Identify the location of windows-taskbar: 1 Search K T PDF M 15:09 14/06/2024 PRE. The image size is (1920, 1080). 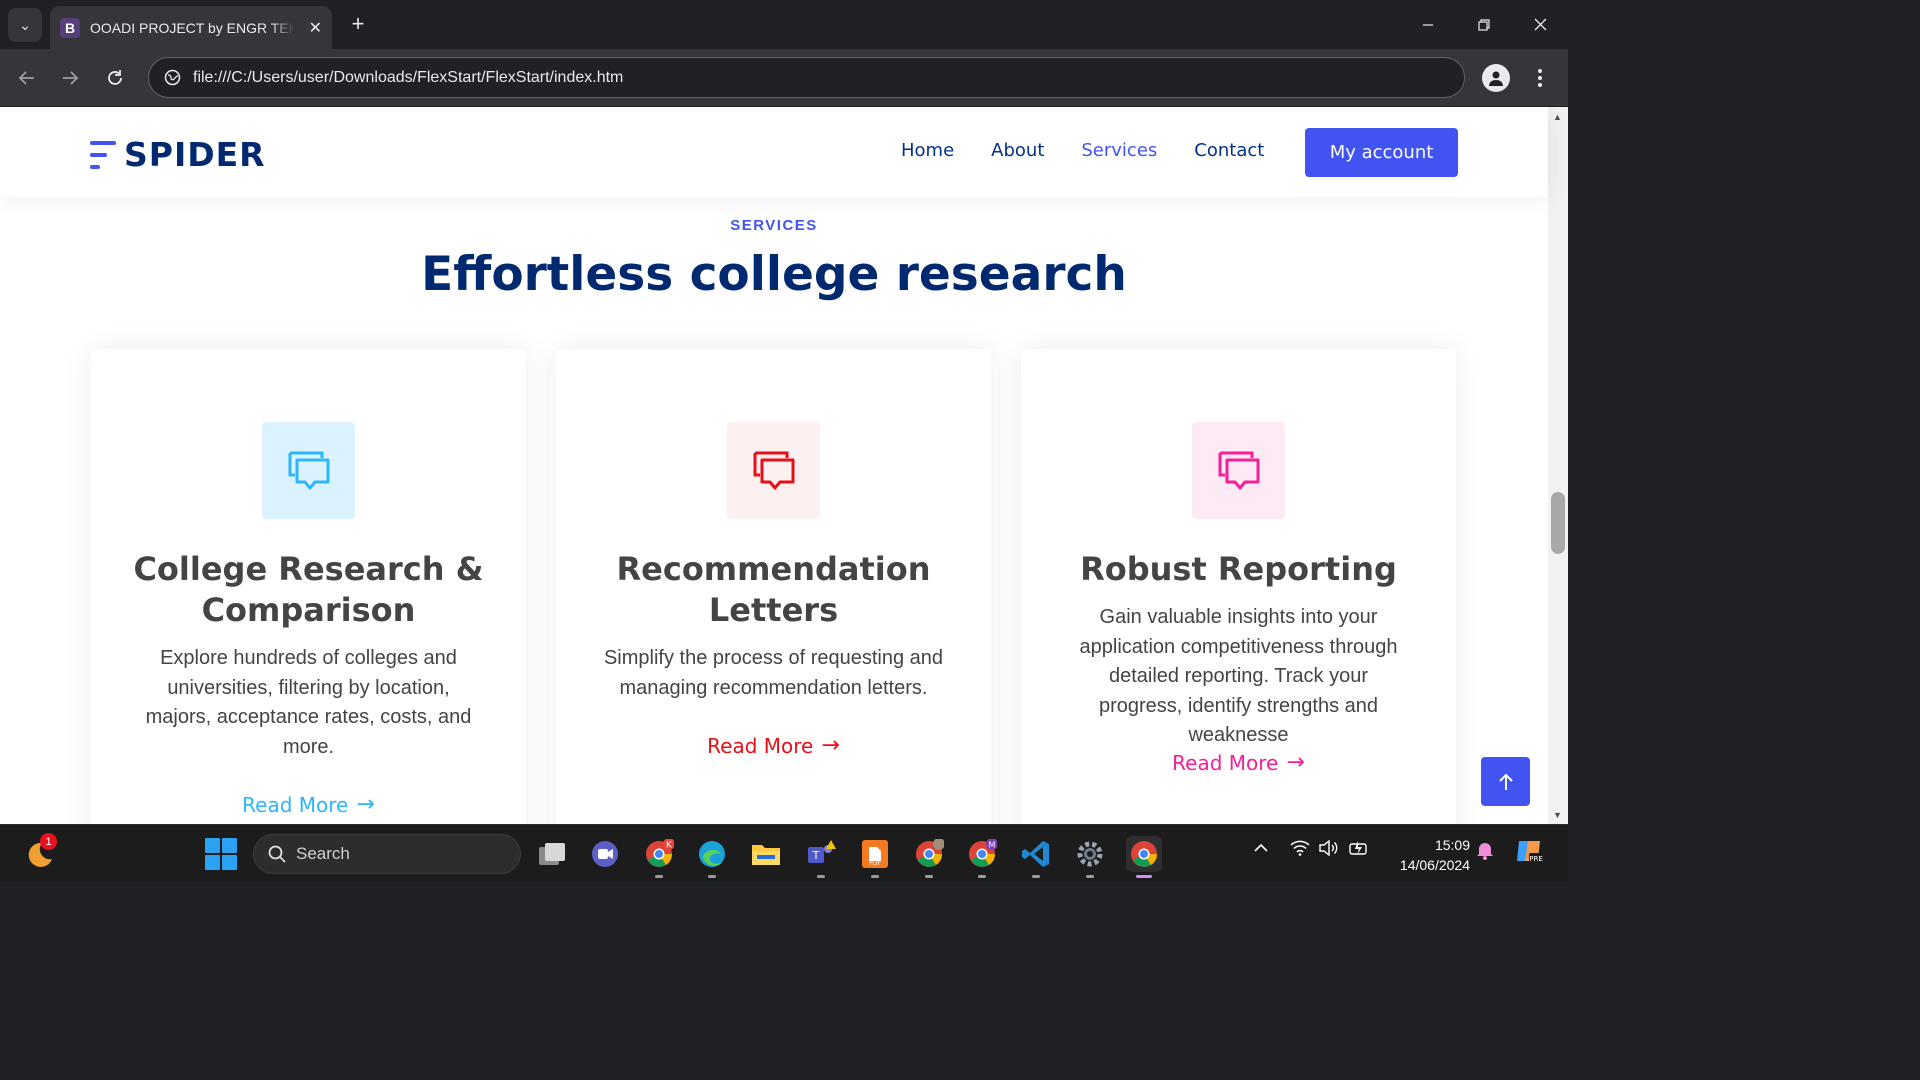
(784, 853).